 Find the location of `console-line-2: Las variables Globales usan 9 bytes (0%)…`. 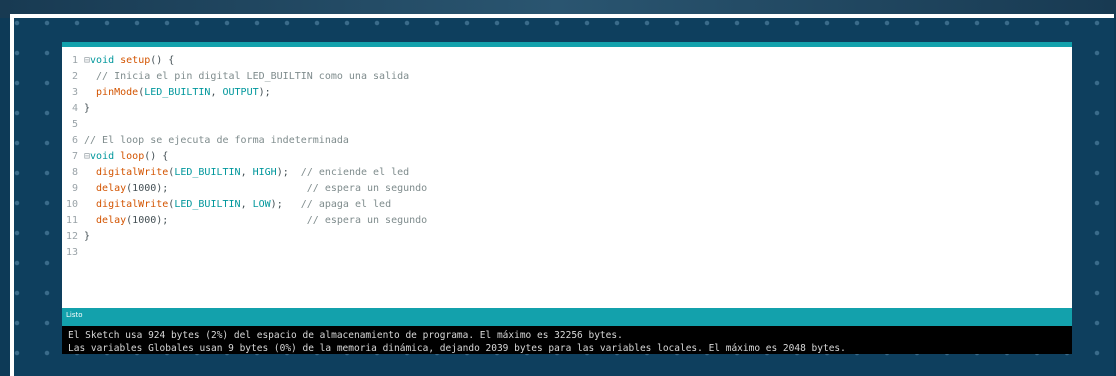

console-line-2: Las variables Globales usan 9 bytes (0%)… is located at coordinates (457, 348).